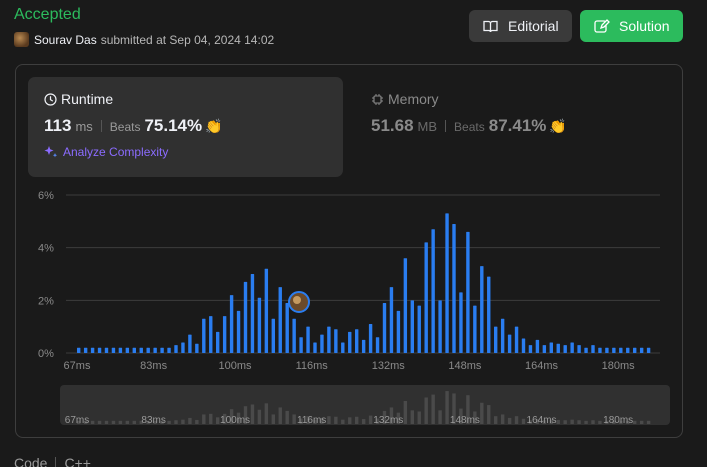 This screenshot has height=467, width=707. Describe the element at coordinates (618, 420) in the screenshot. I see `overview-x-tick-label: 180ms` at that location.